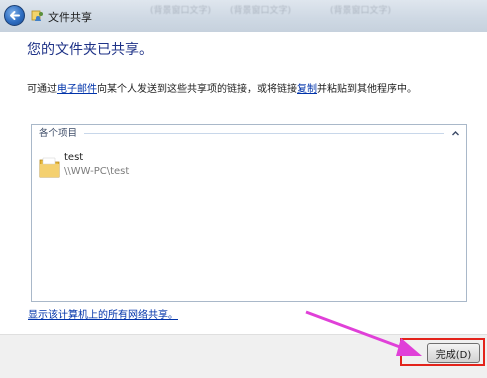 The height and width of the screenshot is (378, 487). I want to click on description-text: 向某个人发送到这些共享项的链接，或将链接, so click(197, 89).